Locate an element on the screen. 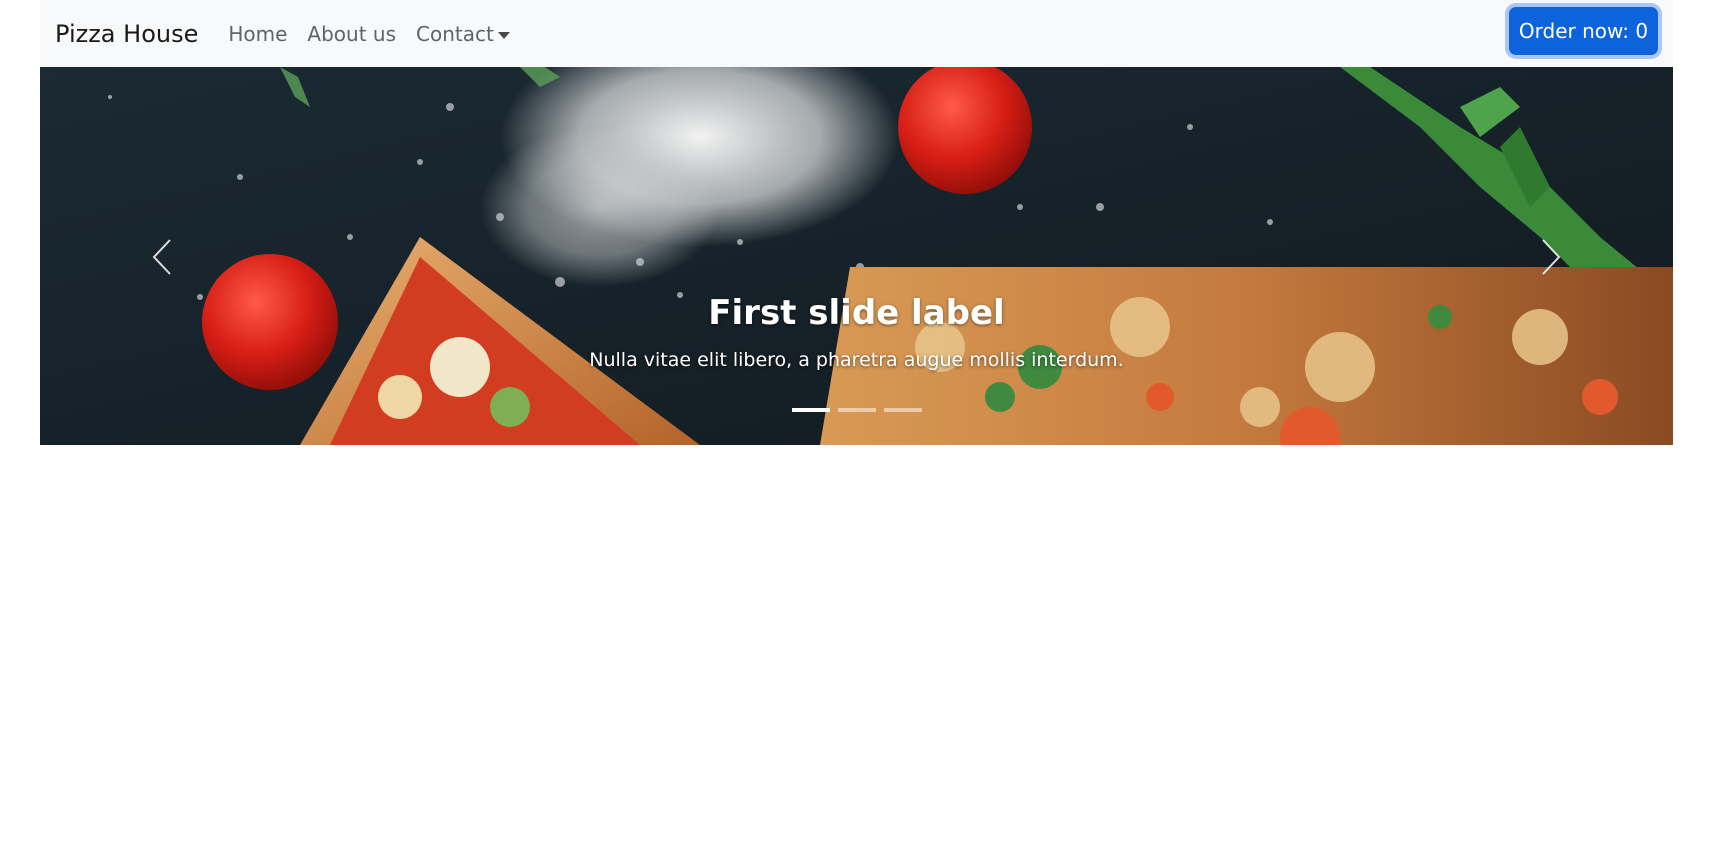 This screenshot has width=1710, height=868. carousel-indicators is located at coordinates (856, 410).